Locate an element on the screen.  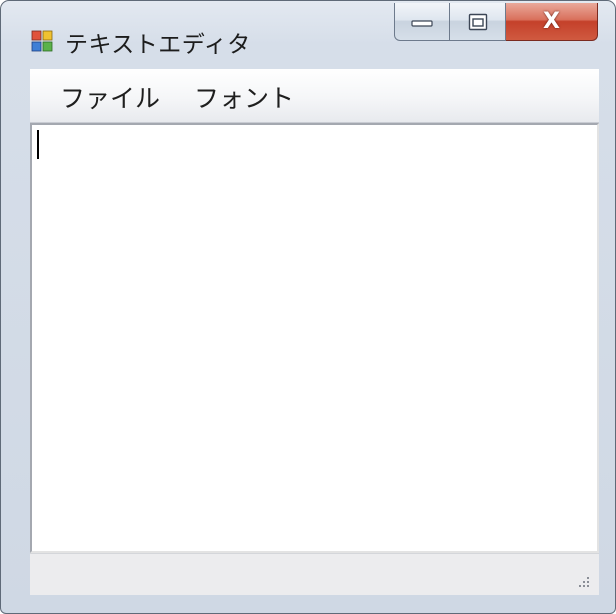
menu-file: ファイル is located at coordinates (110, 97).